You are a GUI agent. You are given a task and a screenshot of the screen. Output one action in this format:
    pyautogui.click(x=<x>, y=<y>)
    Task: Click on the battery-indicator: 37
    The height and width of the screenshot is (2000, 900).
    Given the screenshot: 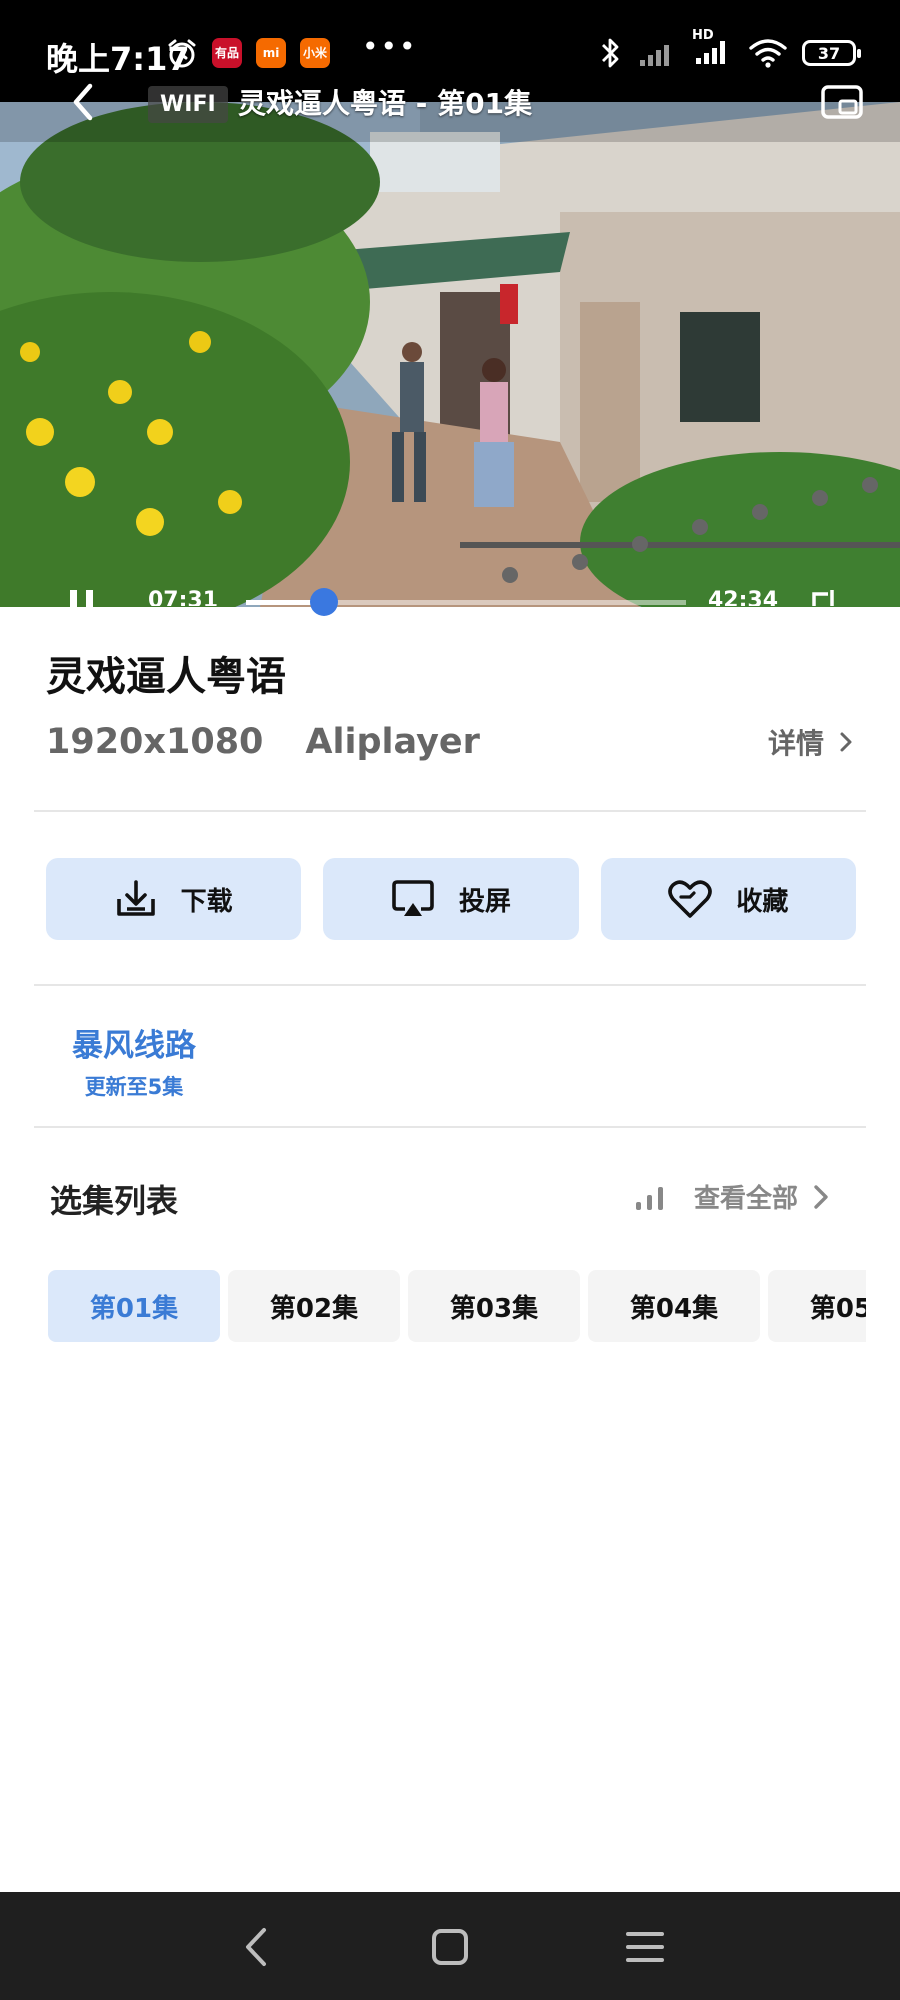 What is the action you would take?
    pyautogui.click(x=831, y=53)
    